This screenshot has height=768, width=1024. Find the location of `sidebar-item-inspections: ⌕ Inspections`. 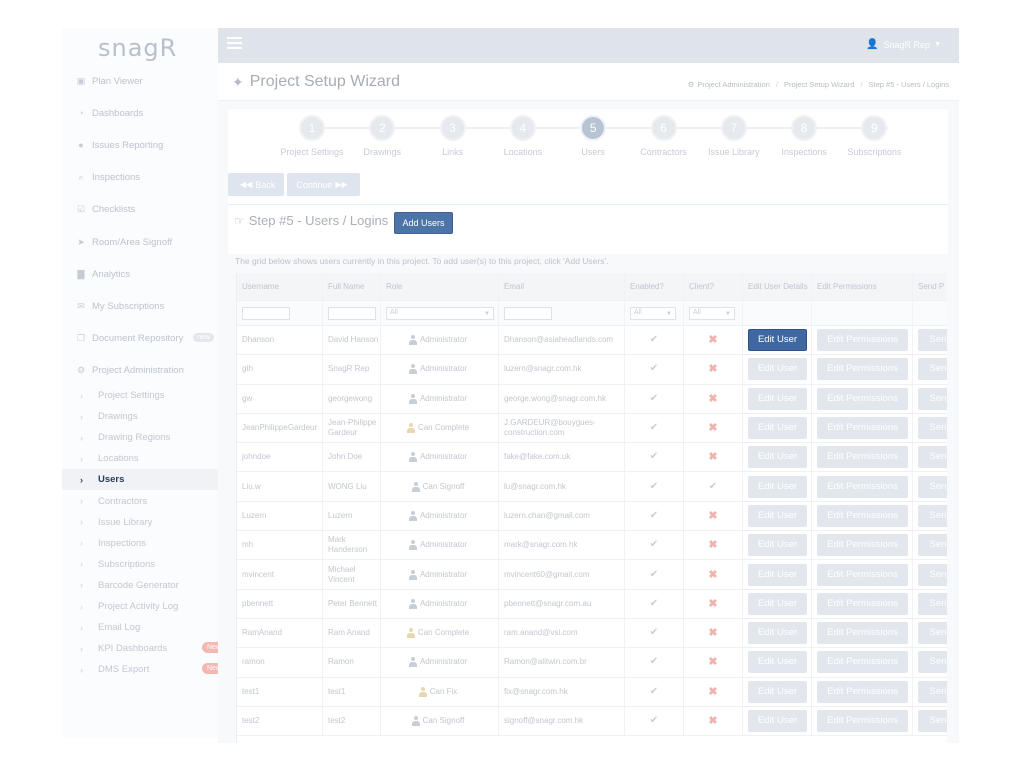

sidebar-item-inspections: ⌕ Inspections is located at coordinates (140, 178).